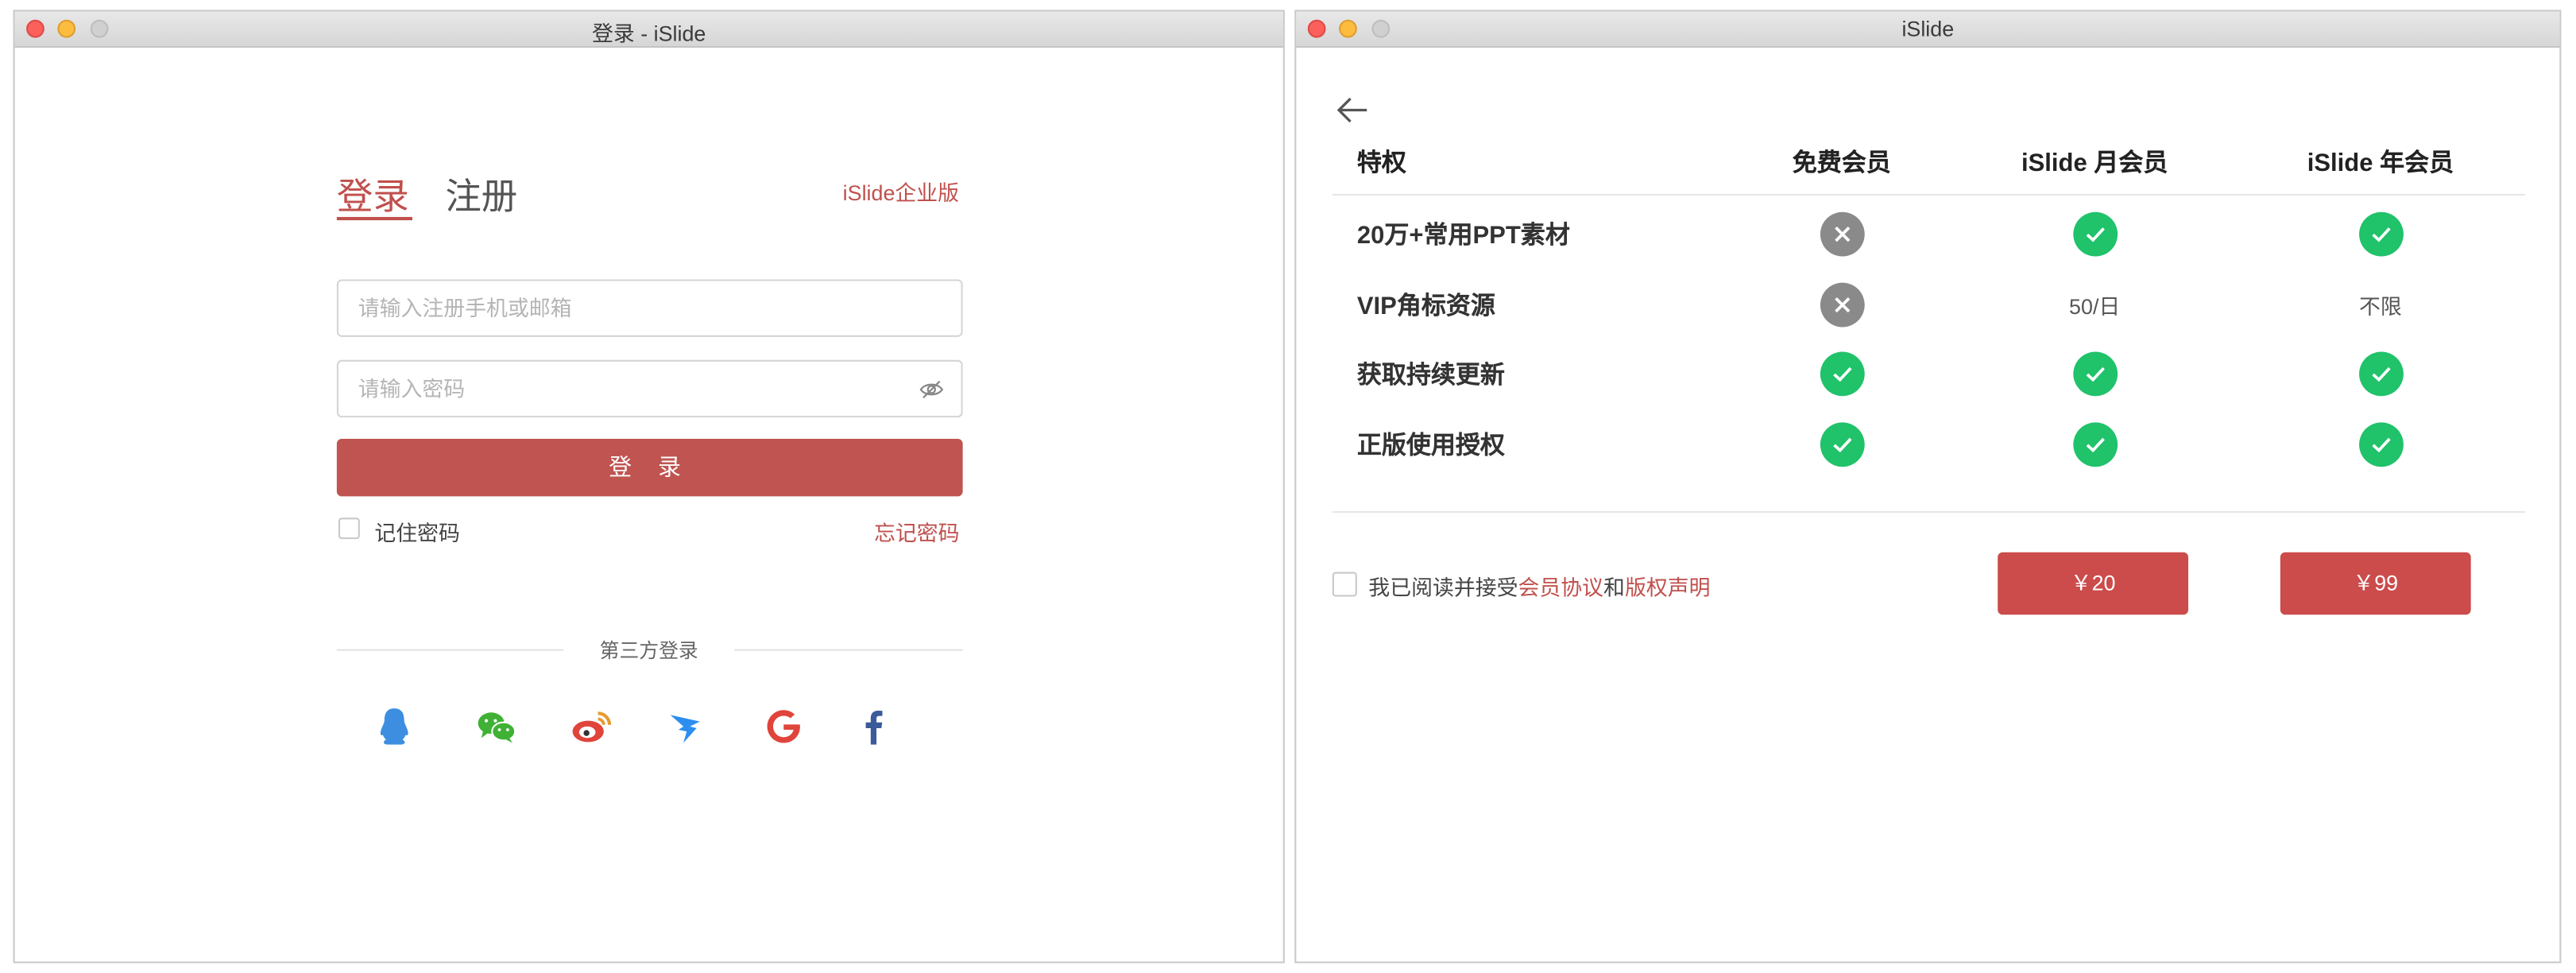  What do you see at coordinates (1430, 375) in the screenshot?
I see `benefit-feature-label: 获取持续更新` at bounding box center [1430, 375].